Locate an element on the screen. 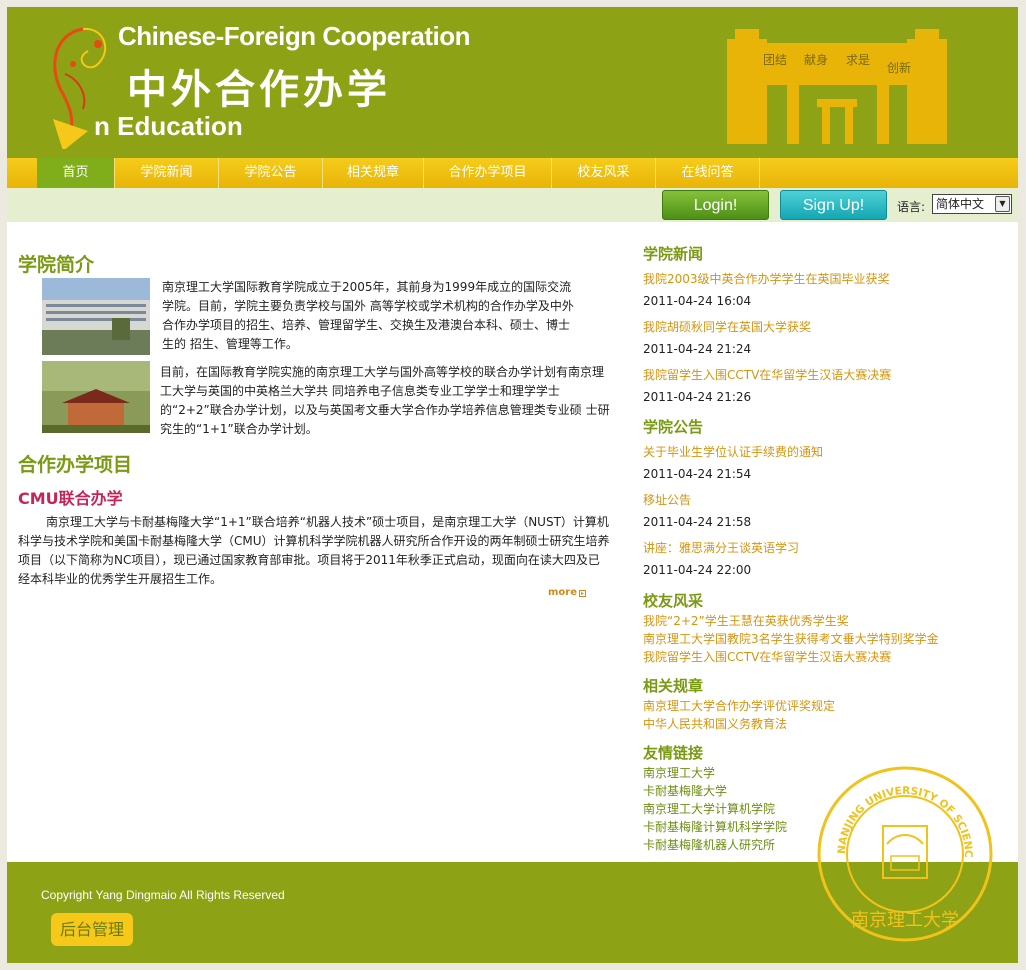 Image resolution: width=1026 pixels, height=970 pixels. news-item-date: 2011-04-24 16:04 is located at coordinates (697, 301).